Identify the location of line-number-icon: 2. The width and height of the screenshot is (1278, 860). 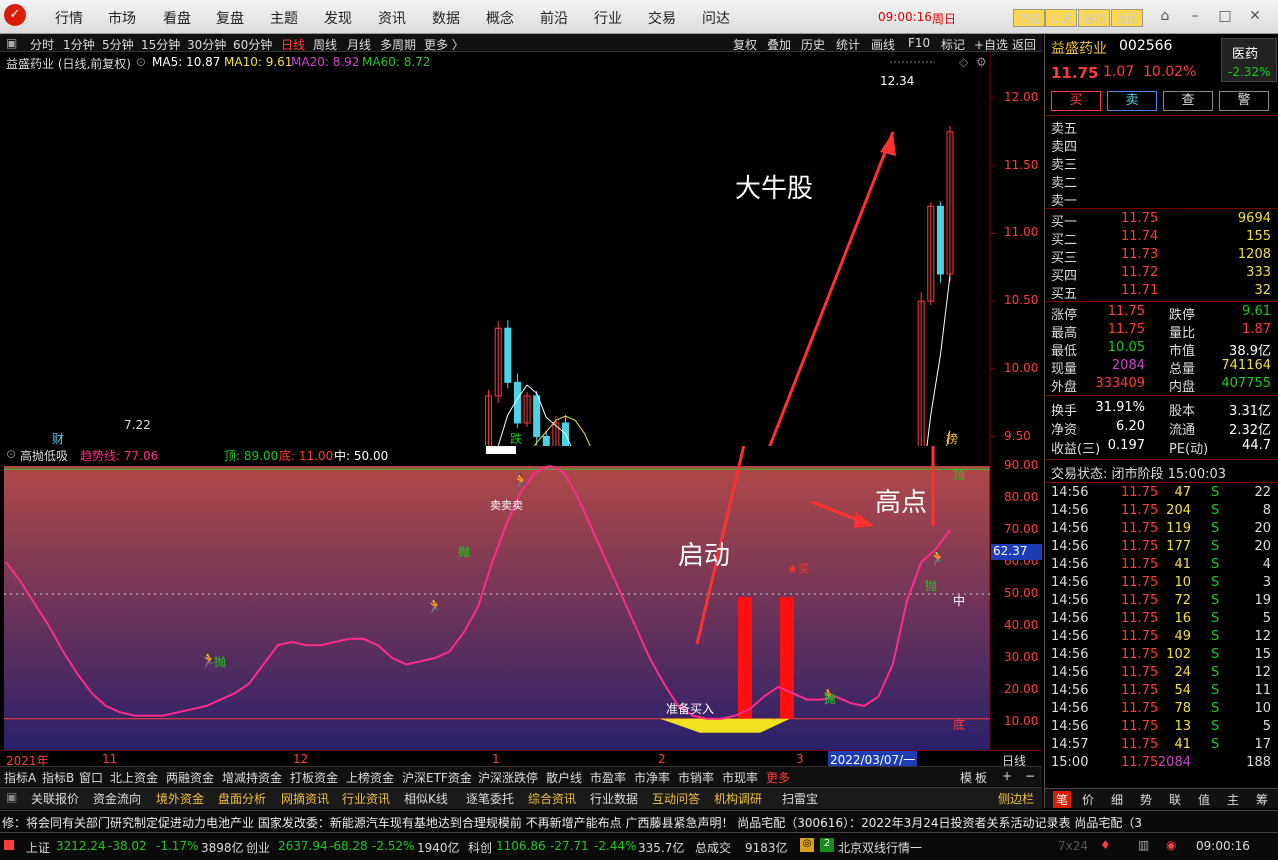
(827, 845).